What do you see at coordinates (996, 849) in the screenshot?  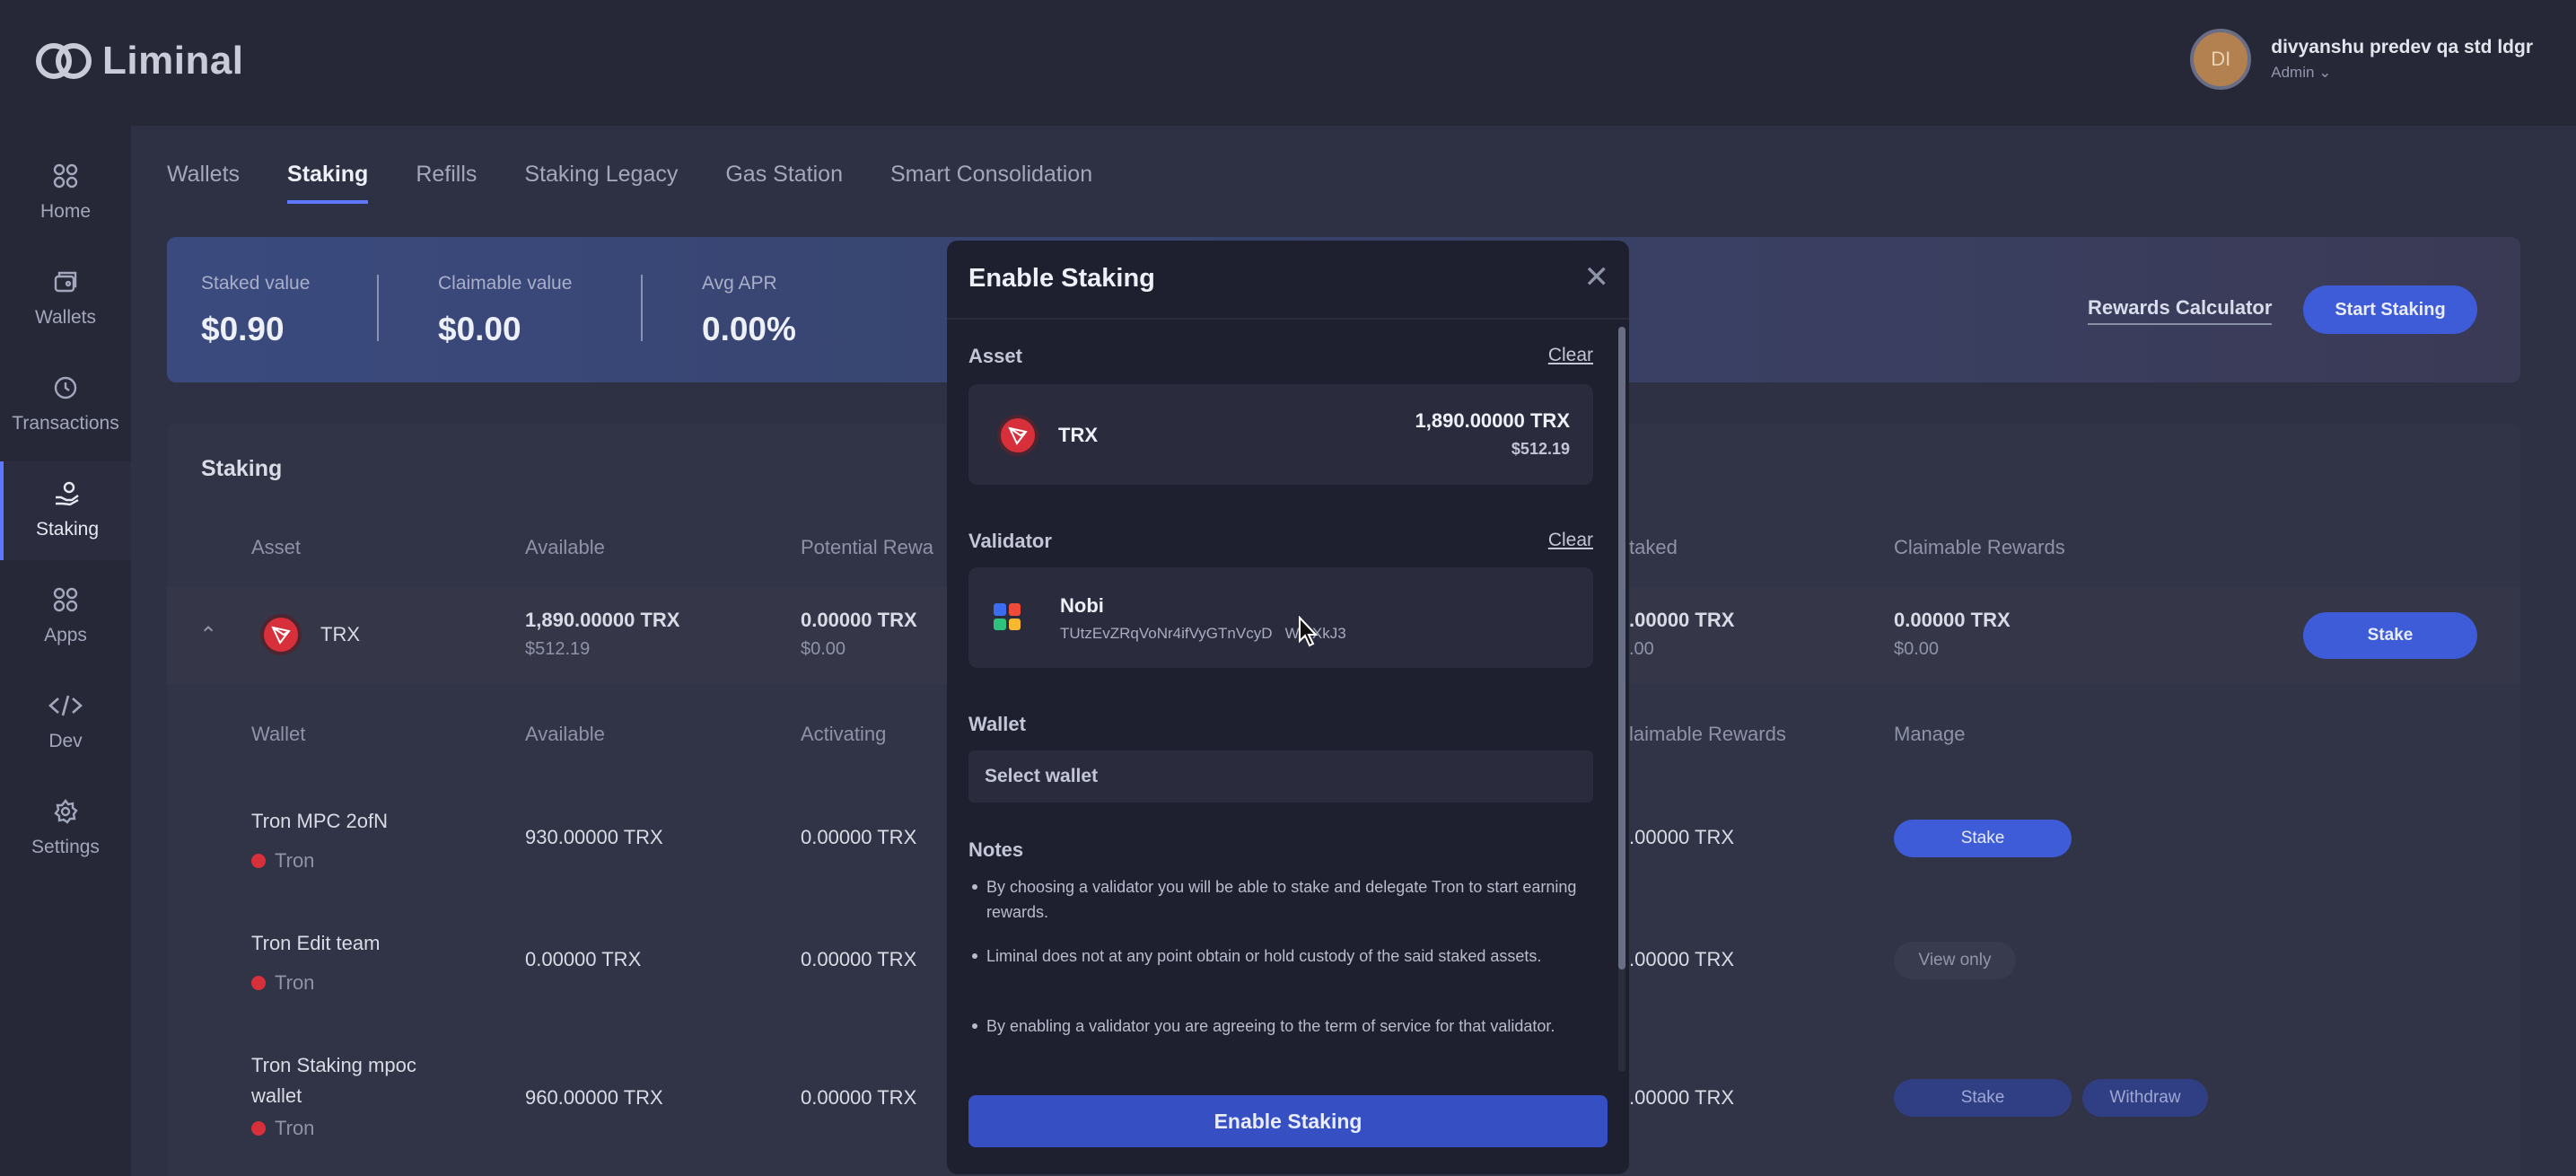 I see `notes-label: Notes` at bounding box center [996, 849].